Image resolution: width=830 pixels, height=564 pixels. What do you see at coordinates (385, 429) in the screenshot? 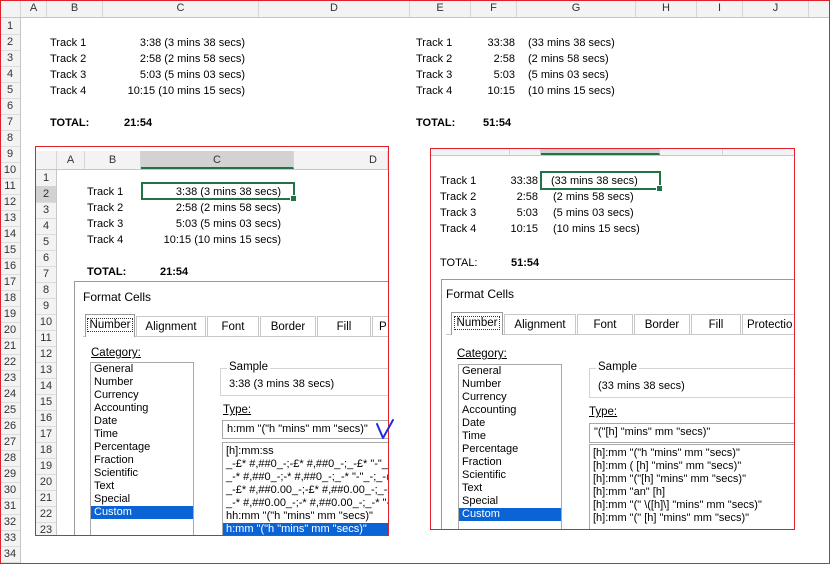
I see `checkmark-annotation-icon` at bounding box center [385, 429].